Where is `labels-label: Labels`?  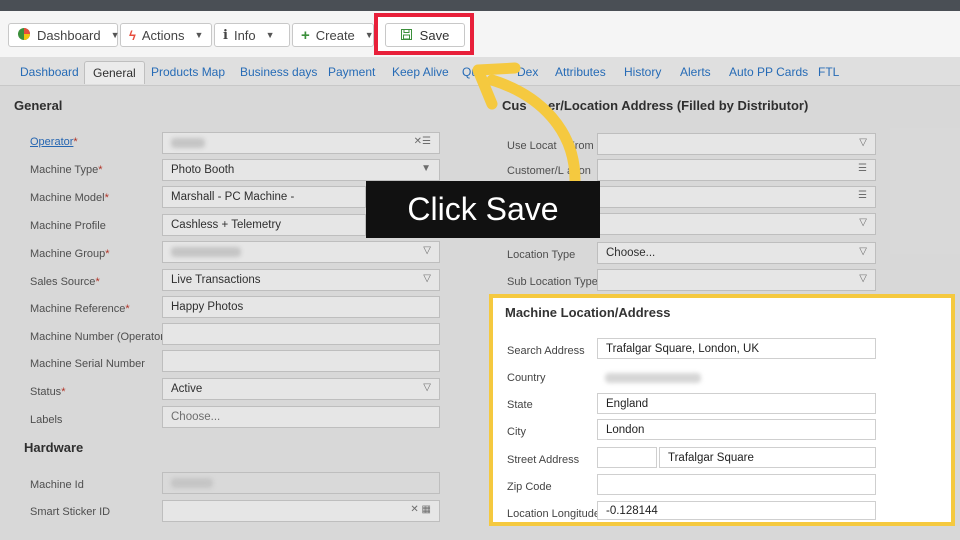
labels-label: Labels is located at coordinates (46, 420).